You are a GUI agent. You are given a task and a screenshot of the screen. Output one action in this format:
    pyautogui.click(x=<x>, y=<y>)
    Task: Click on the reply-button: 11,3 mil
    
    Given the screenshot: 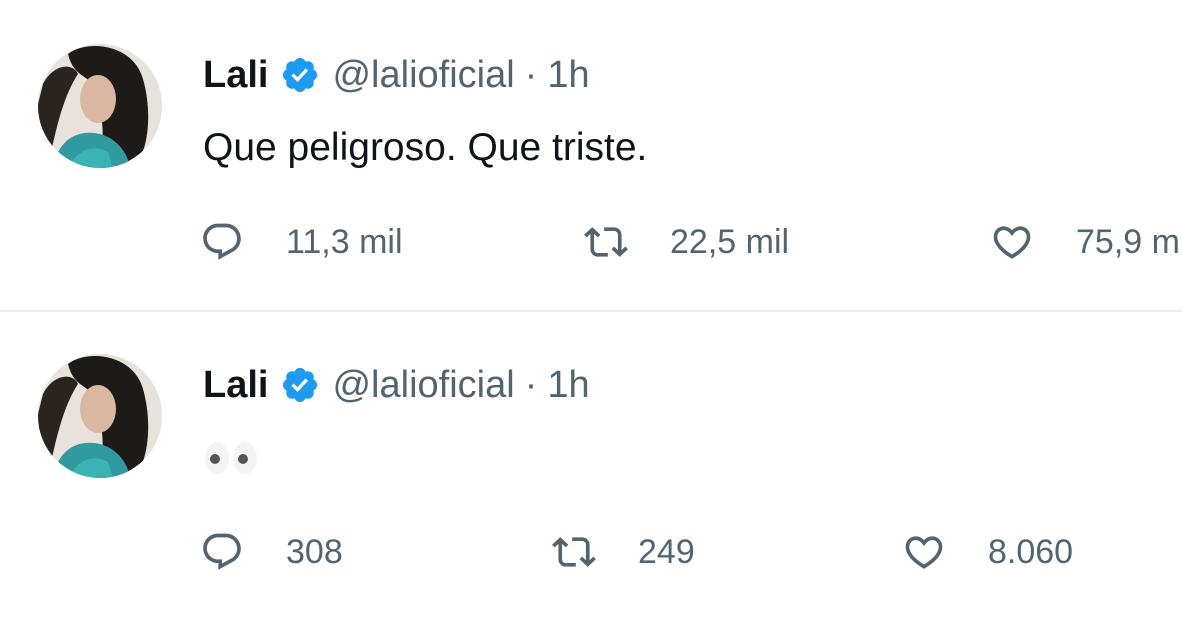 What is the action you would take?
    pyautogui.click(x=301, y=242)
    